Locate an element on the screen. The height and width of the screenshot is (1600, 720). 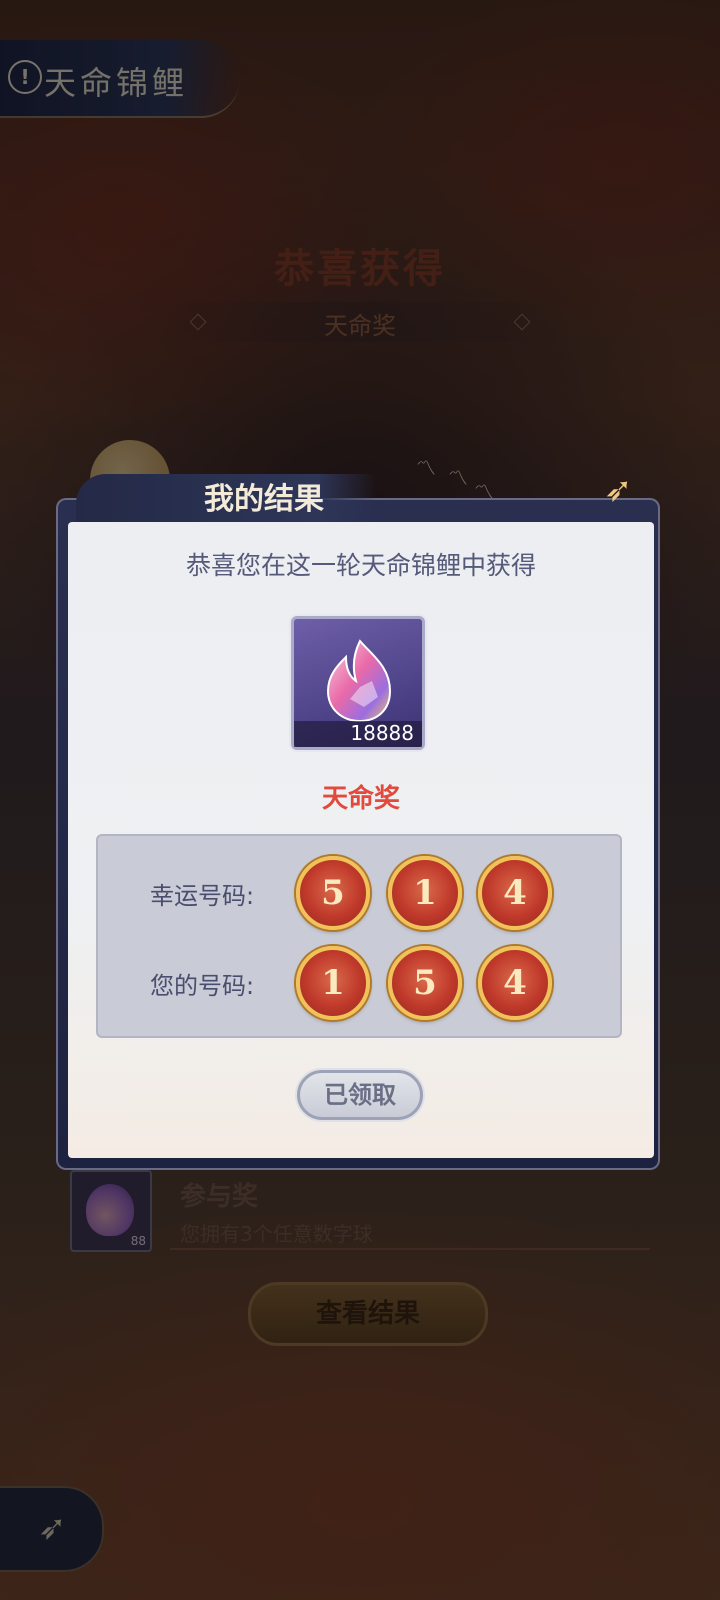
prize-name: 天命奖 is located at coordinates (360, 799).